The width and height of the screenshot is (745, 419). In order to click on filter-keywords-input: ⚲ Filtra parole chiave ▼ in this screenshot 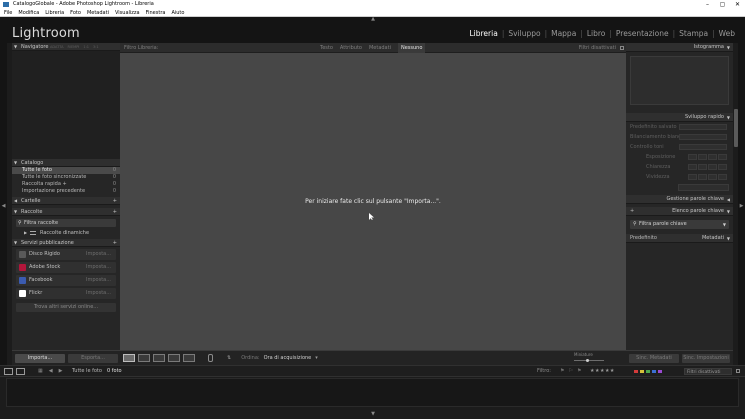, I will do `click(679, 224)`.